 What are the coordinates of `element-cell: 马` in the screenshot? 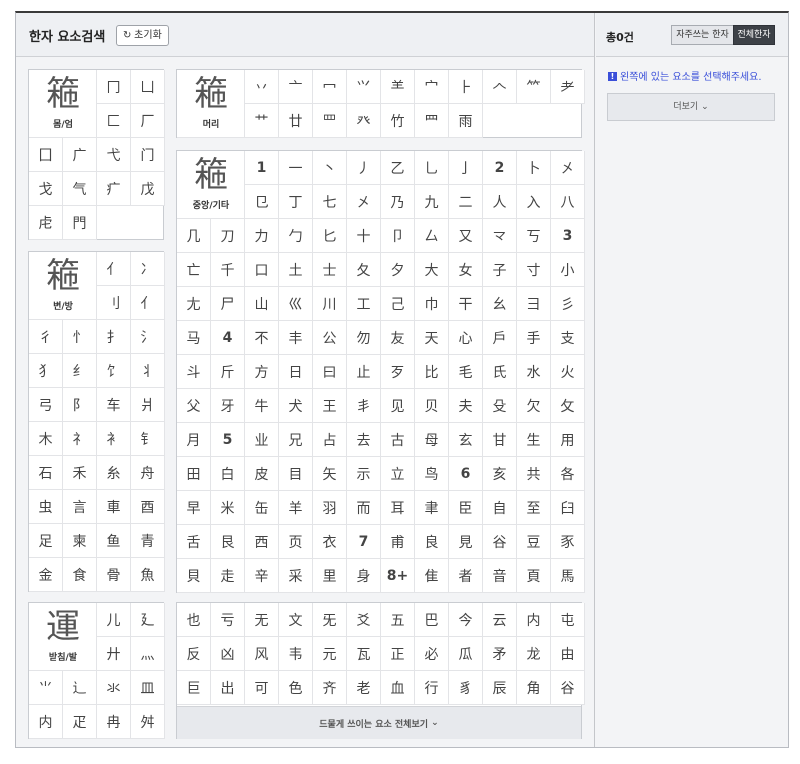 It's located at (194, 338).